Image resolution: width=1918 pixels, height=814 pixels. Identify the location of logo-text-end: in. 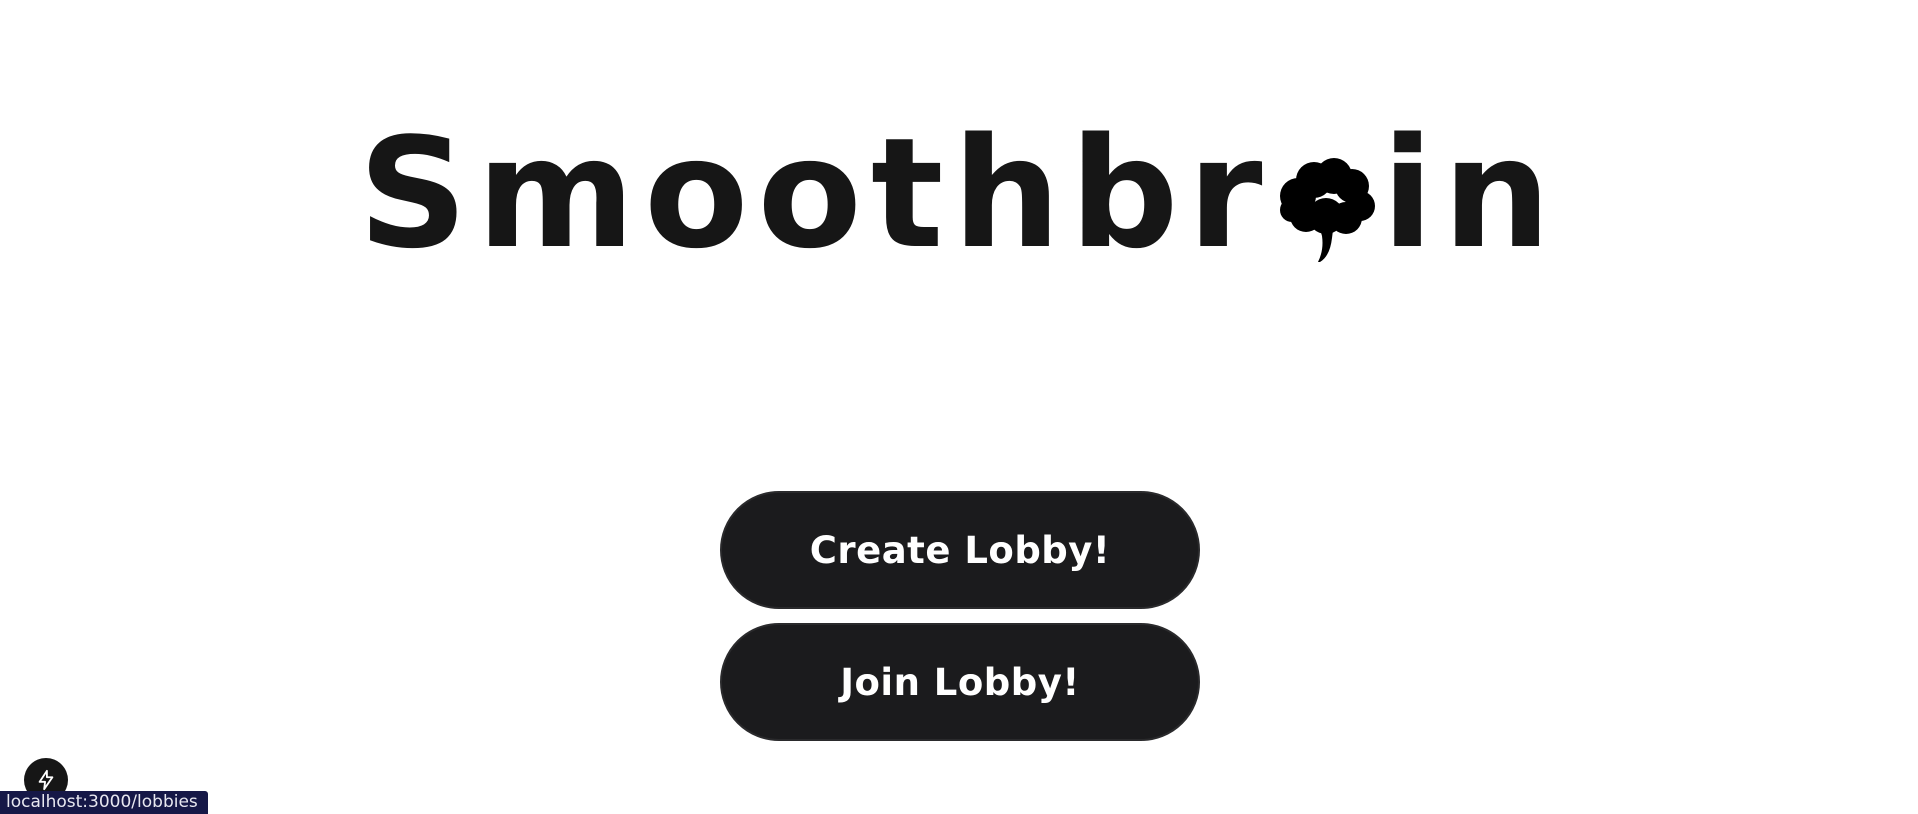
(1470, 193).